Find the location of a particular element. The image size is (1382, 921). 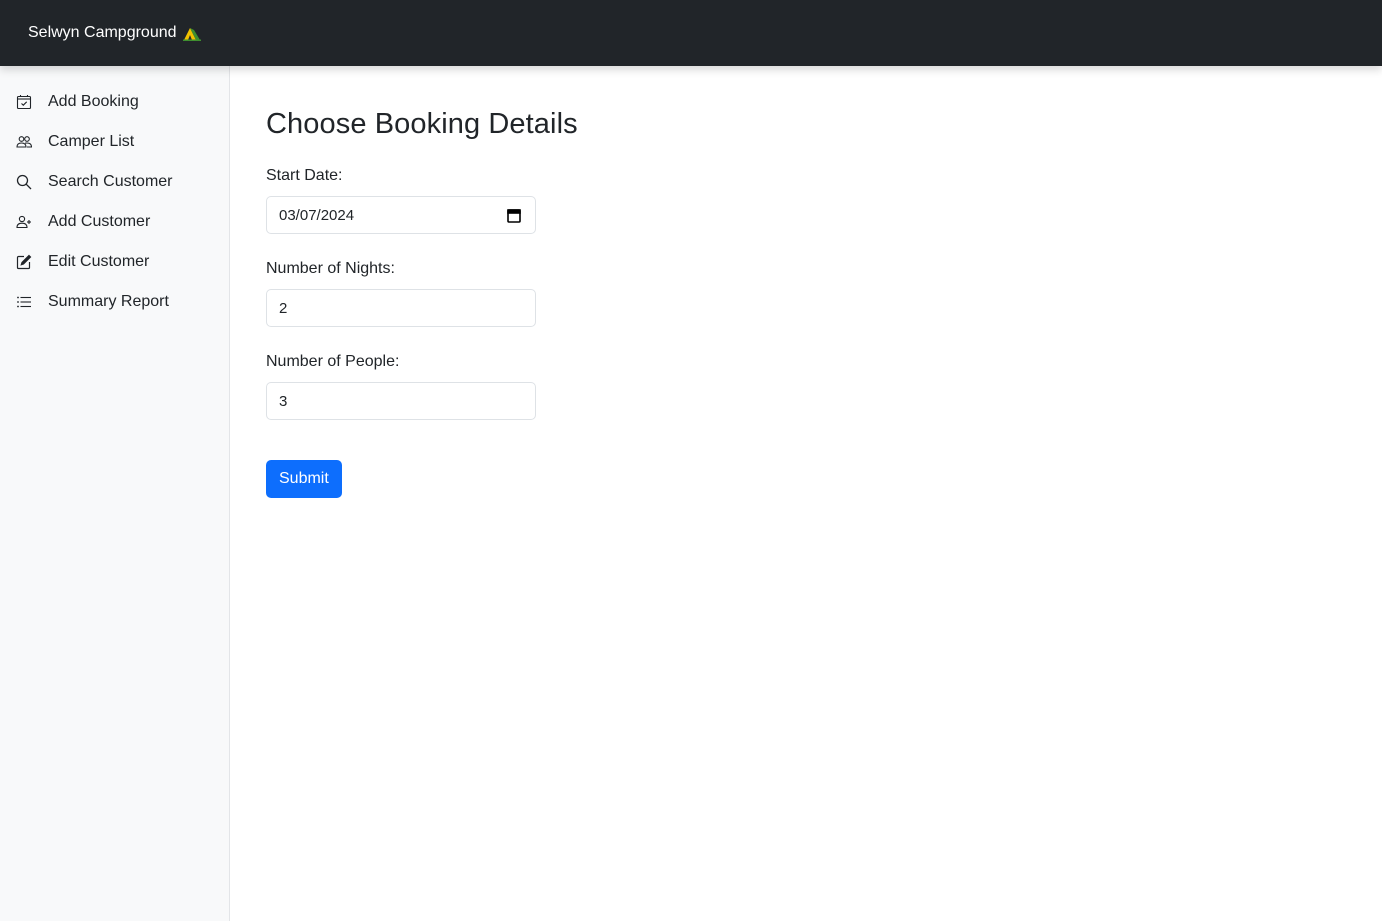

brand-link: Selwyn Campground is located at coordinates (114, 33).